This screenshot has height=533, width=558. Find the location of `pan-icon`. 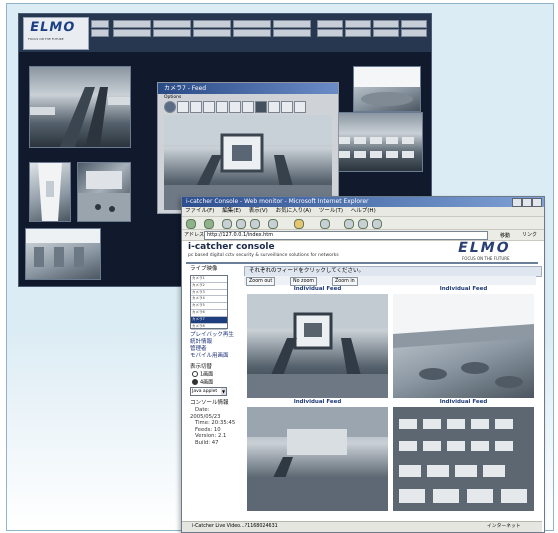

pan-icon is located at coordinates (209, 107).